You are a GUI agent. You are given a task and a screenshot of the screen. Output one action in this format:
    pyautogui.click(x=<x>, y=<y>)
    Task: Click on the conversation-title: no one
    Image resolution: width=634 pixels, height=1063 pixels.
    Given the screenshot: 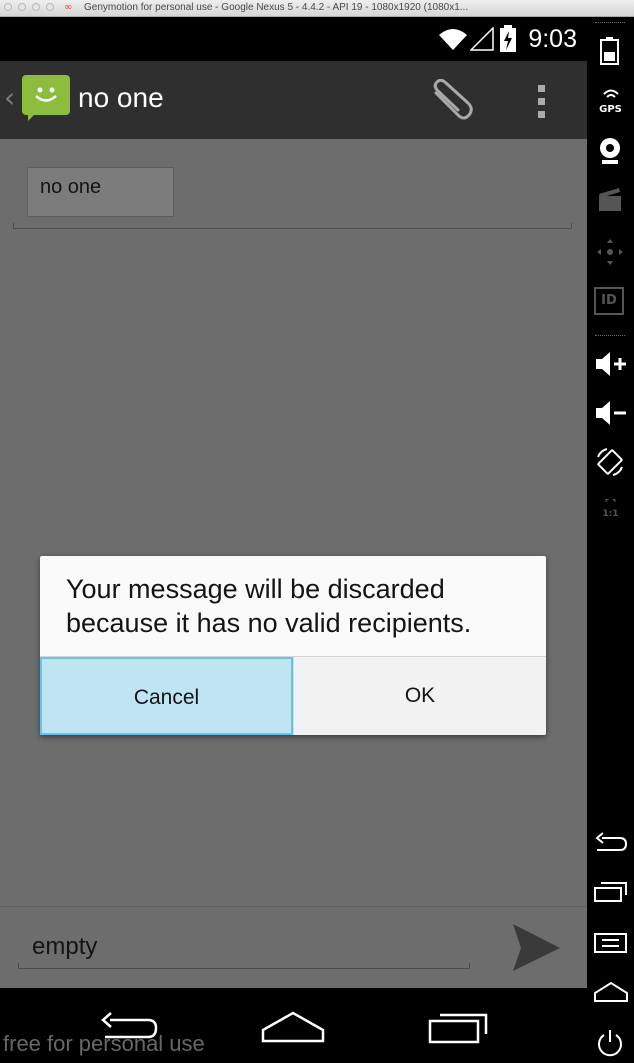 What is the action you would take?
    pyautogui.click(x=121, y=97)
    